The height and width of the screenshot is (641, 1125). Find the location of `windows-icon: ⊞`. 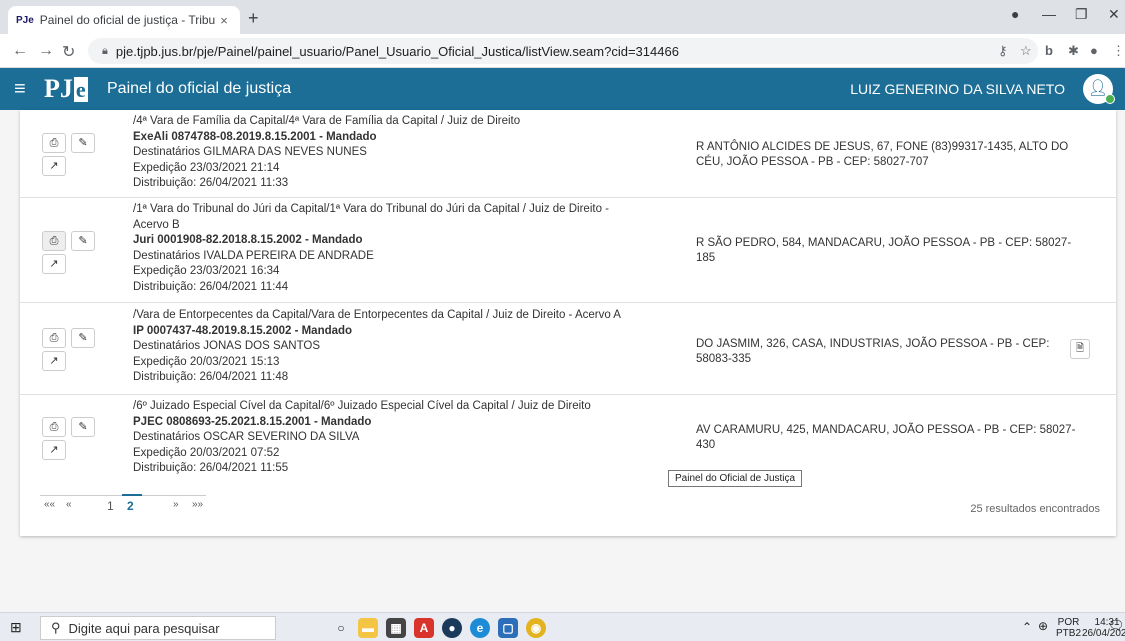

windows-icon: ⊞ is located at coordinates (16, 627).